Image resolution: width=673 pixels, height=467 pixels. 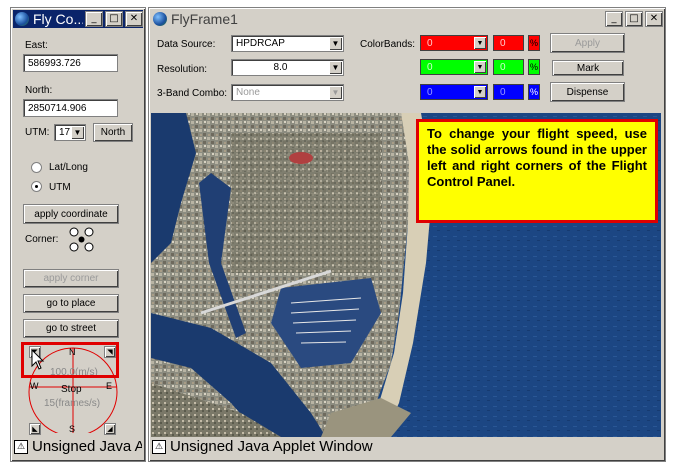 I want to click on red-band-select: 0 ▼, so click(x=454, y=43).